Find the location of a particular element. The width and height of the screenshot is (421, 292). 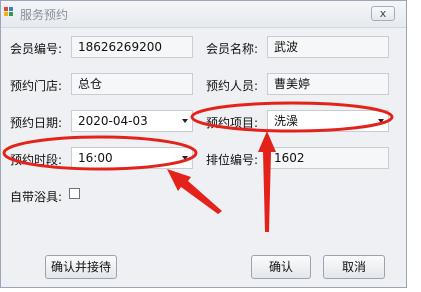

member-name-field: 武波 is located at coordinates (328, 47).